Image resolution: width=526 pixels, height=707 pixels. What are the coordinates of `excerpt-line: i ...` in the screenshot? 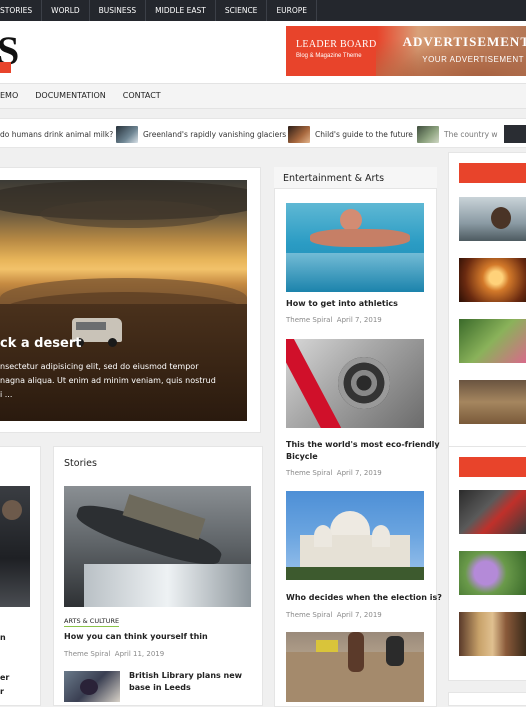 It's located at (6, 394).